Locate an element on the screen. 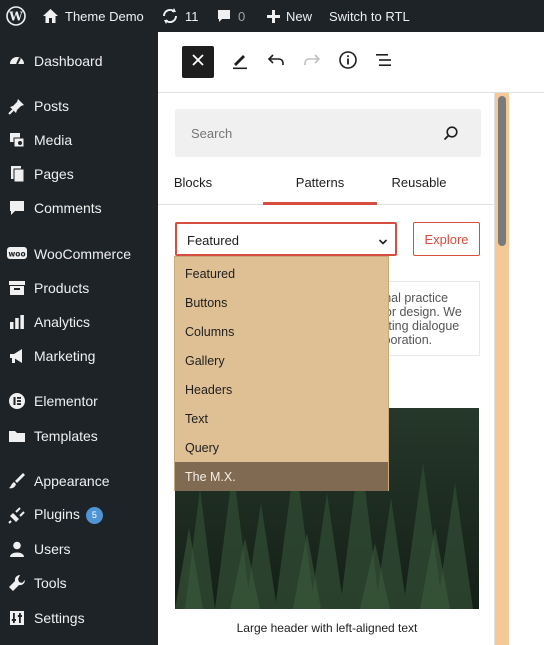 This screenshot has height=645, width=544. scrollbar-thumb is located at coordinates (502, 171).